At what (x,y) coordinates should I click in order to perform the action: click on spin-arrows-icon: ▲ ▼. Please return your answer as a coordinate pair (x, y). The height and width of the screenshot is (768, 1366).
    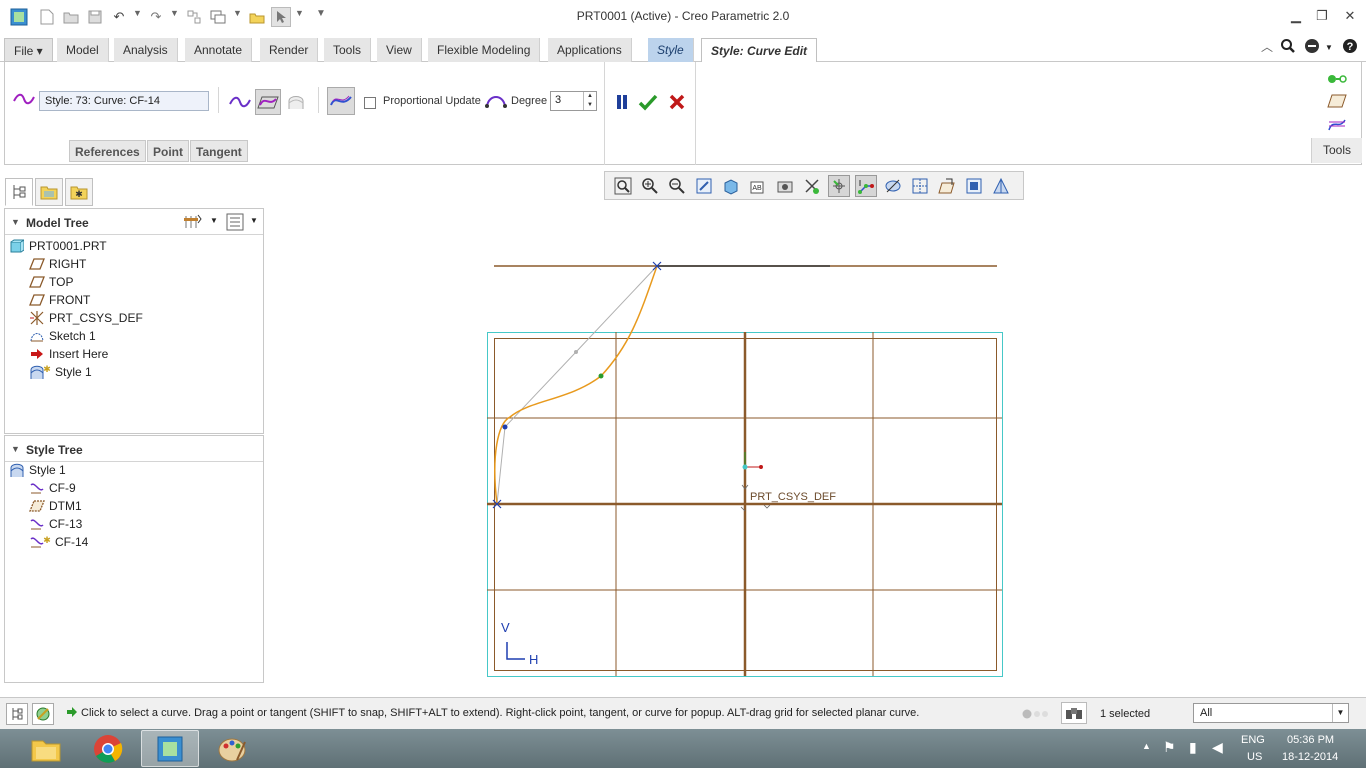
    Looking at the image, I should click on (589, 101).